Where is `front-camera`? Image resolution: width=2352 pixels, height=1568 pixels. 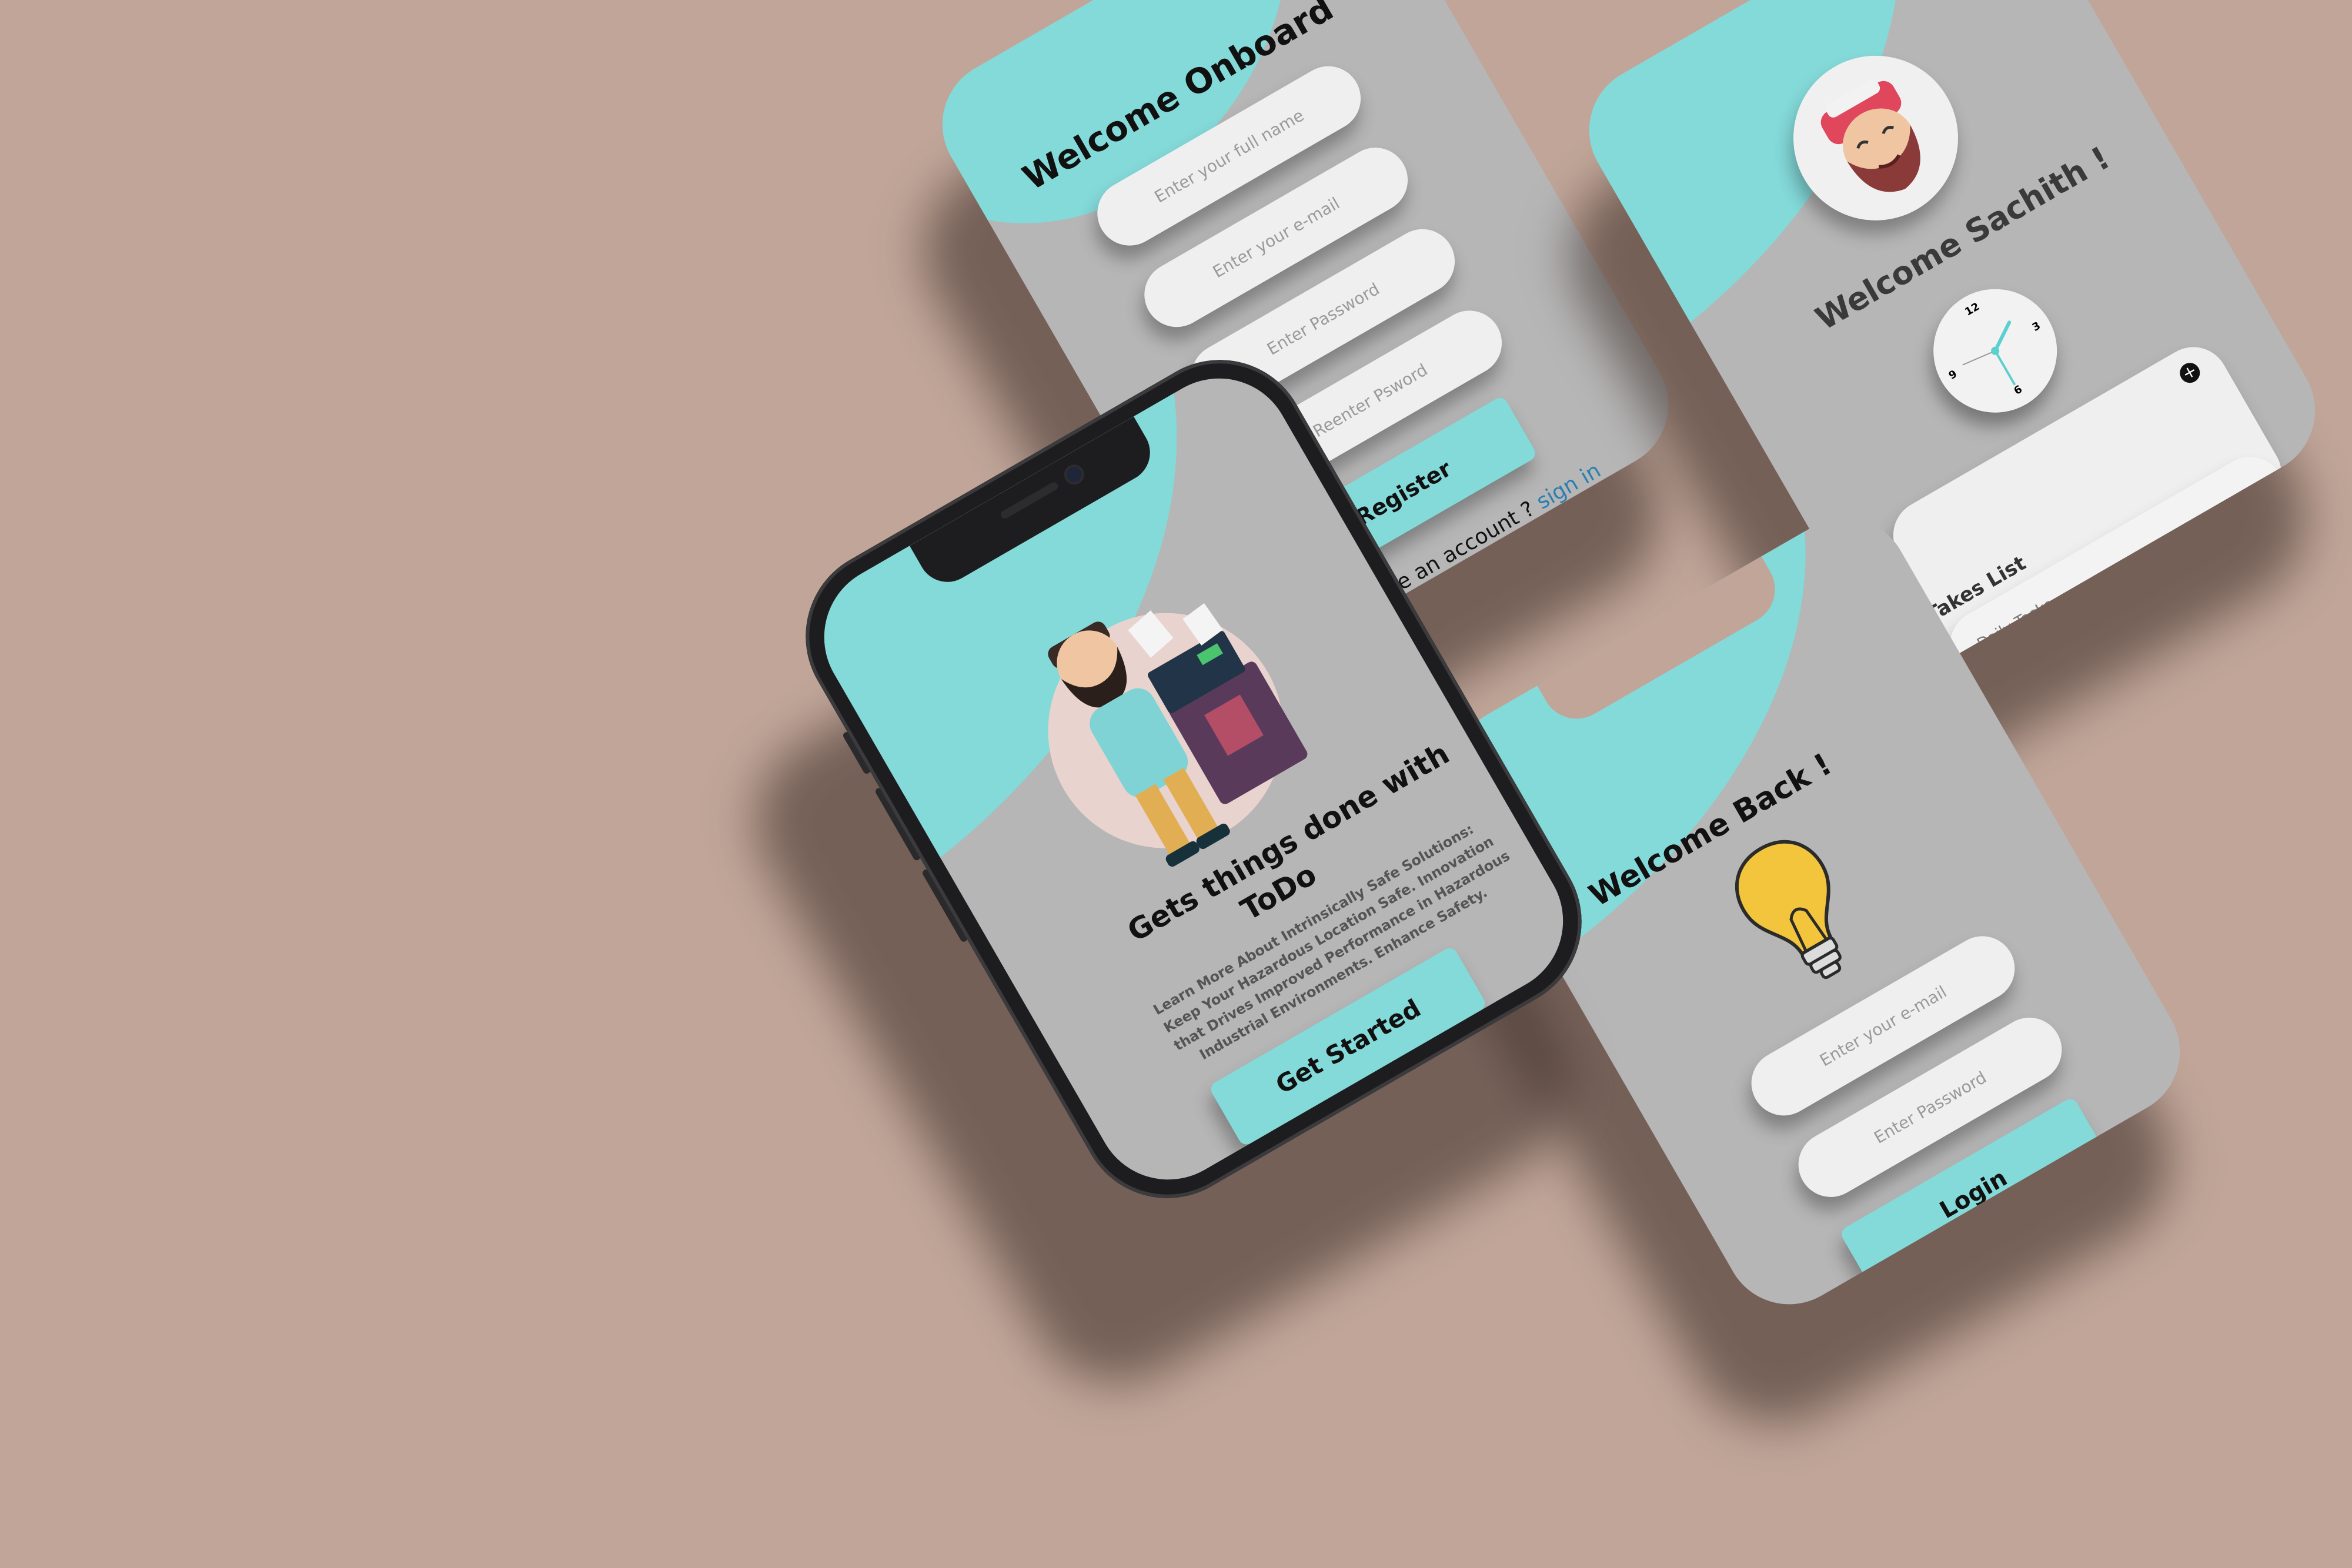 front-camera is located at coordinates (1074, 475).